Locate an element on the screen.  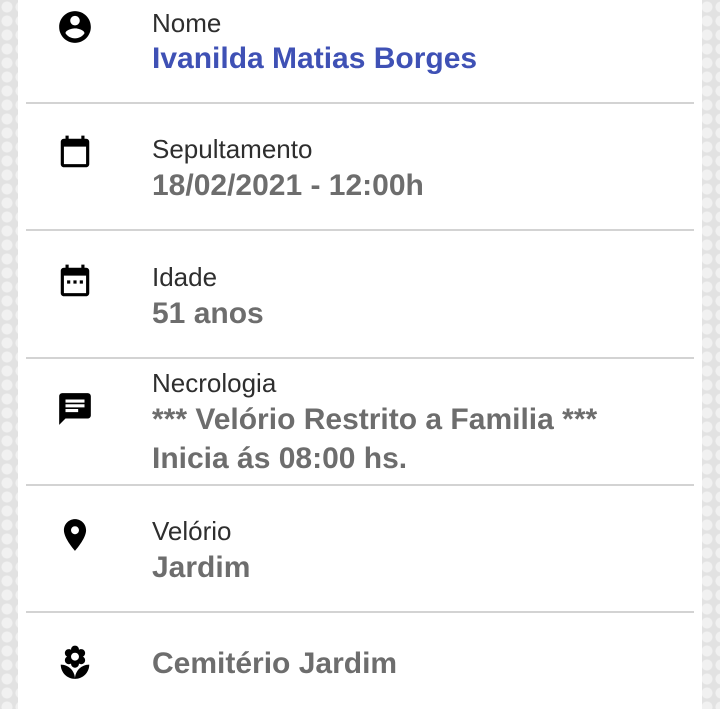
nome-value: Ivanilda Matias Borges is located at coordinates (315, 58).